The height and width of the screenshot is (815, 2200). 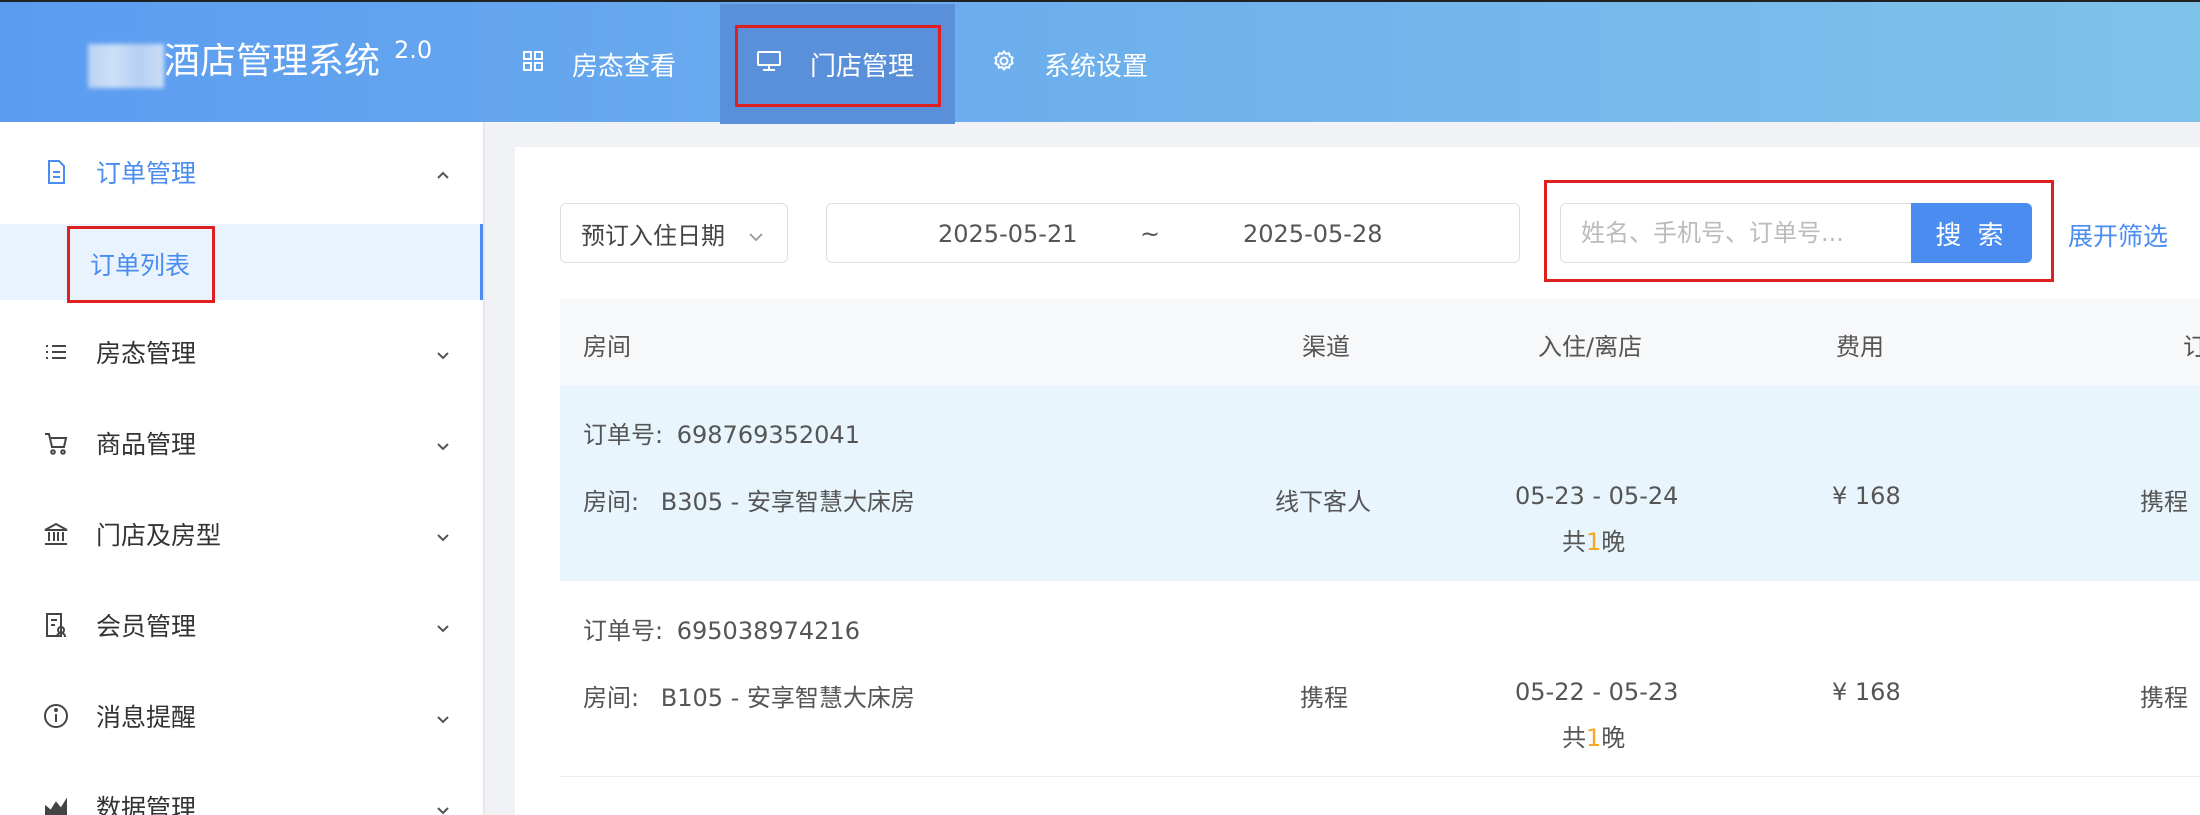 What do you see at coordinates (607, 347) in the screenshot?
I see `column-header-room: 房间` at bounding box center [607, 347].